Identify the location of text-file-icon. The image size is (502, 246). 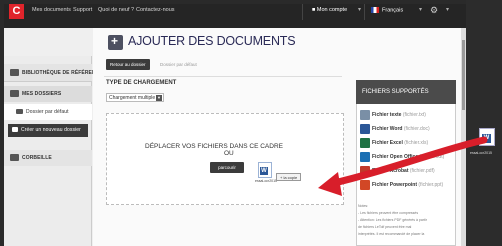
(365, 115).